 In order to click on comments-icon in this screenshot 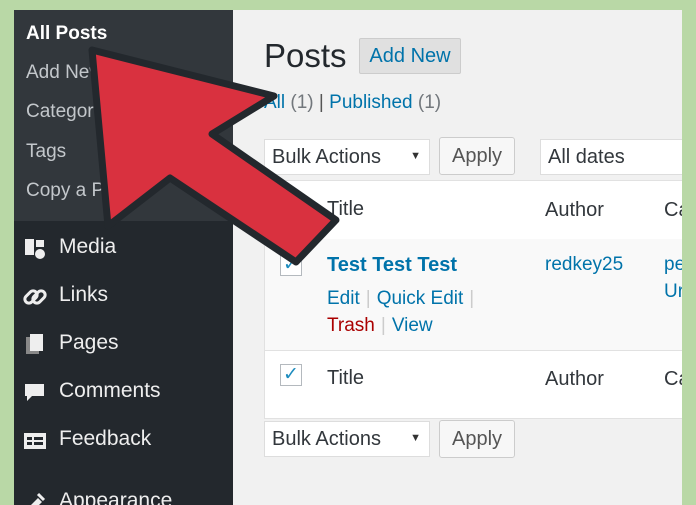, I will do `click(34, 392)`.